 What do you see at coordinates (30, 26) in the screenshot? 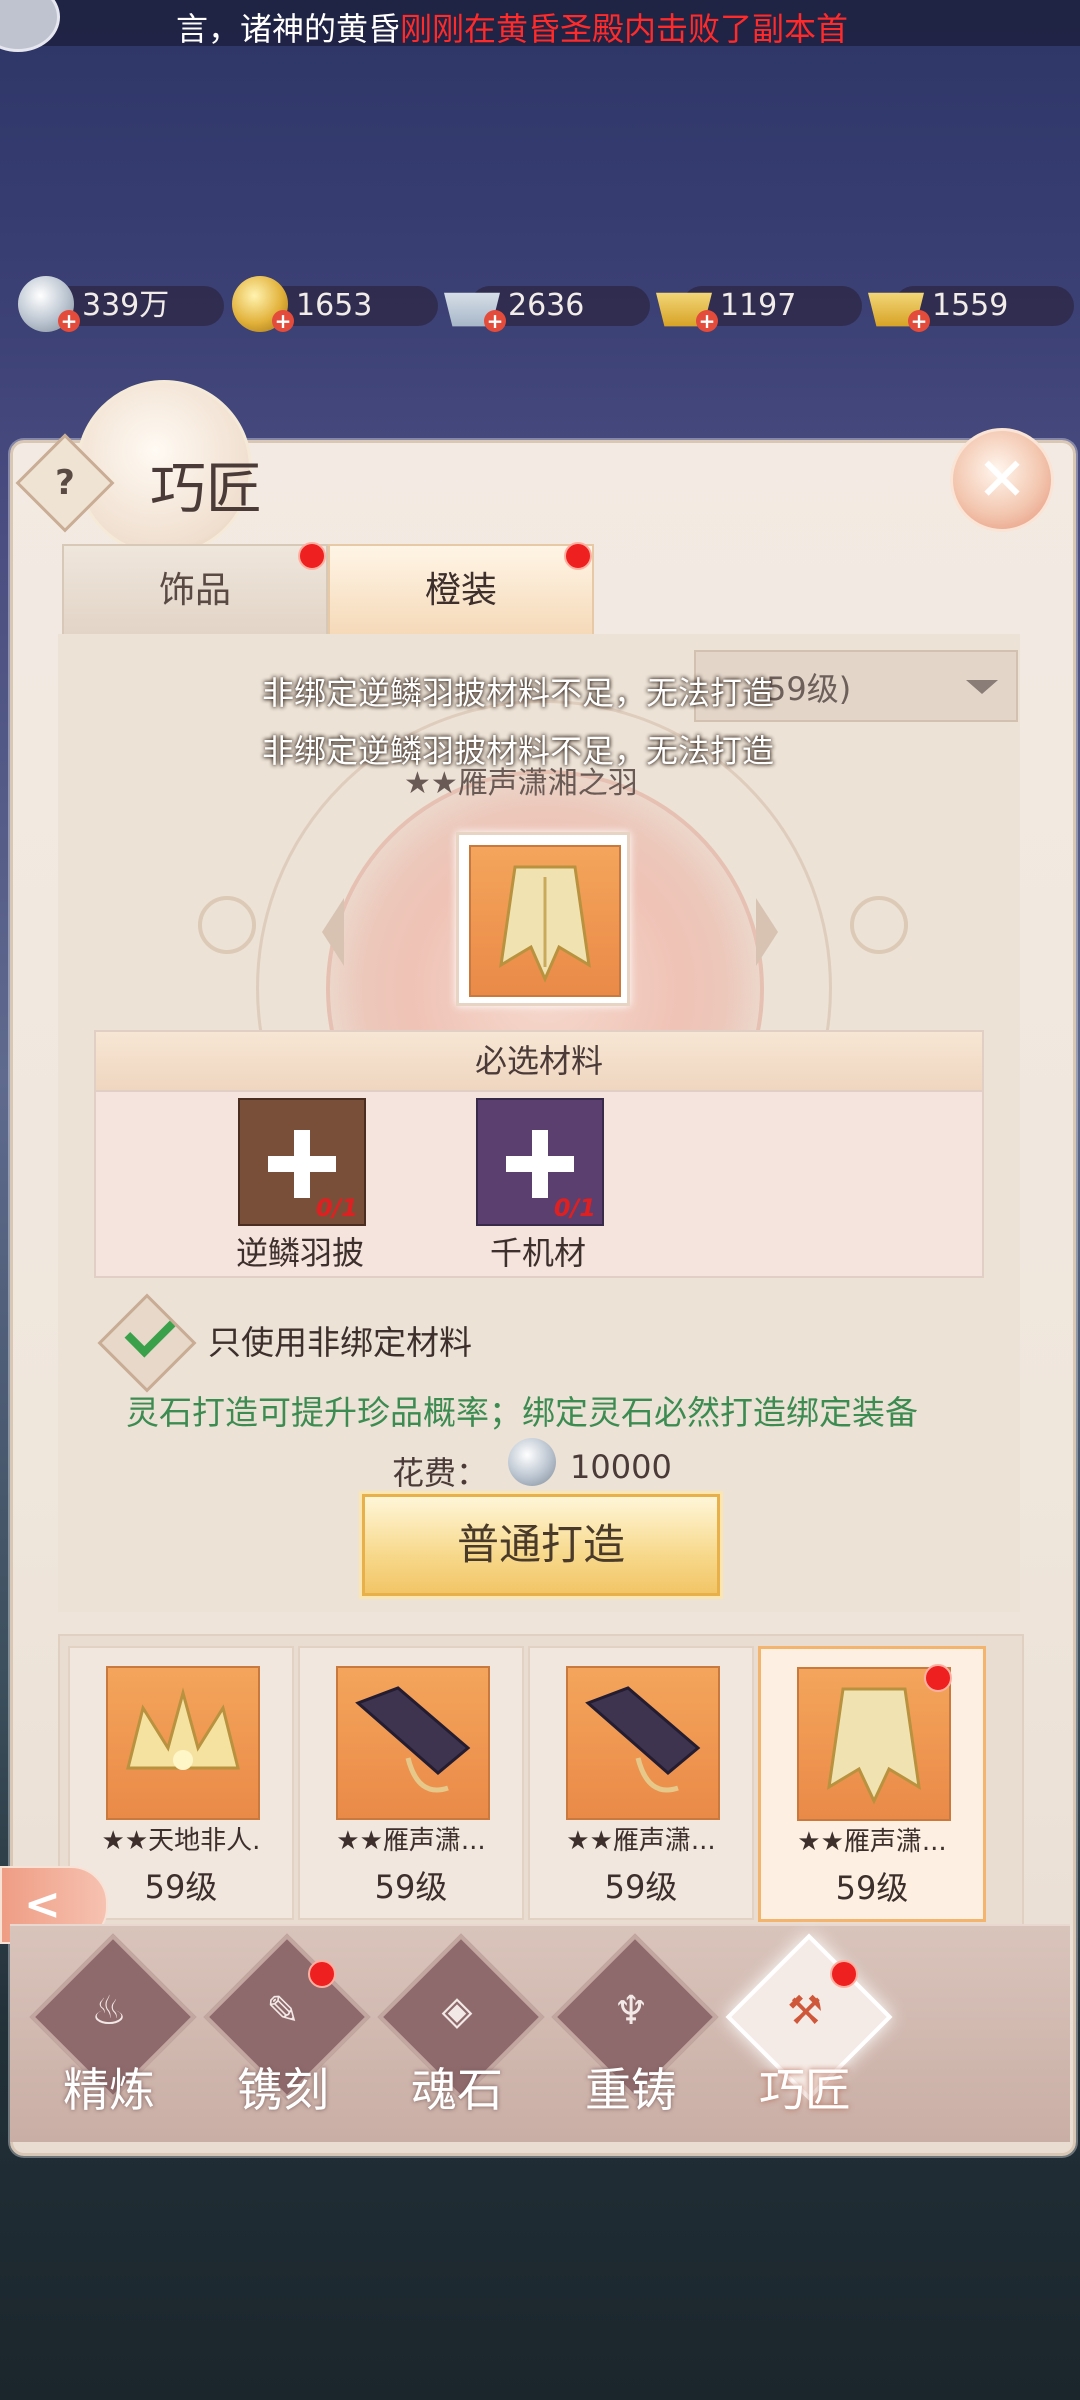
I see `avatar` at bounding box center [30, 26].